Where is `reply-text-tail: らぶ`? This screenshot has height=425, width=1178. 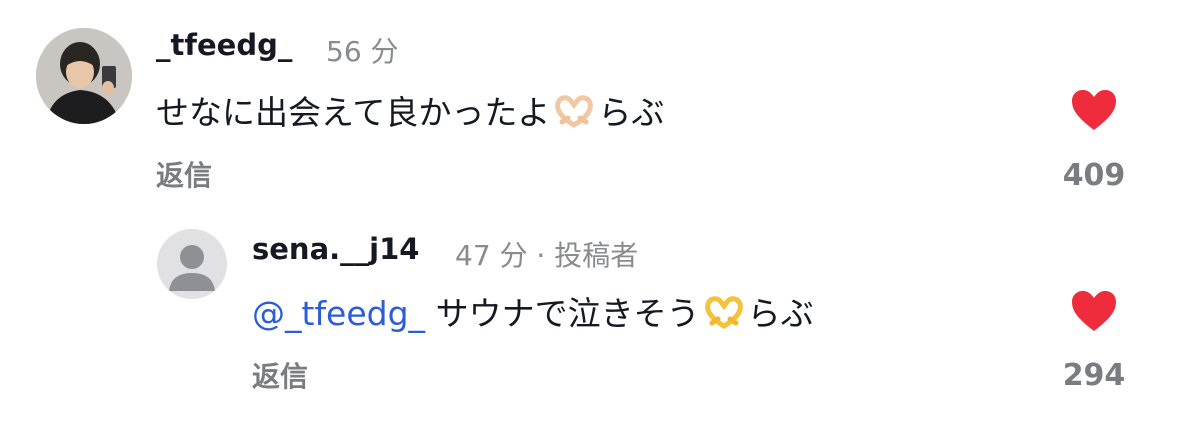 reply-text-tail: らぶ is located at coordinates (780, 313).